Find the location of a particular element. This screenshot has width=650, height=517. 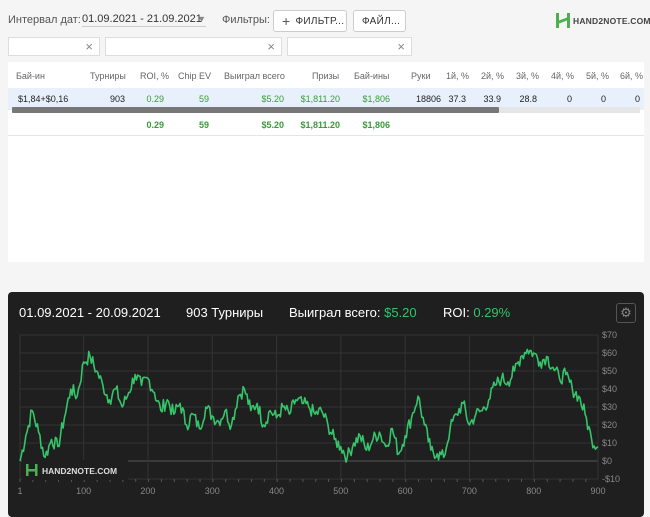

cell-roi: 0.29 is located at coordinates (155, 99).